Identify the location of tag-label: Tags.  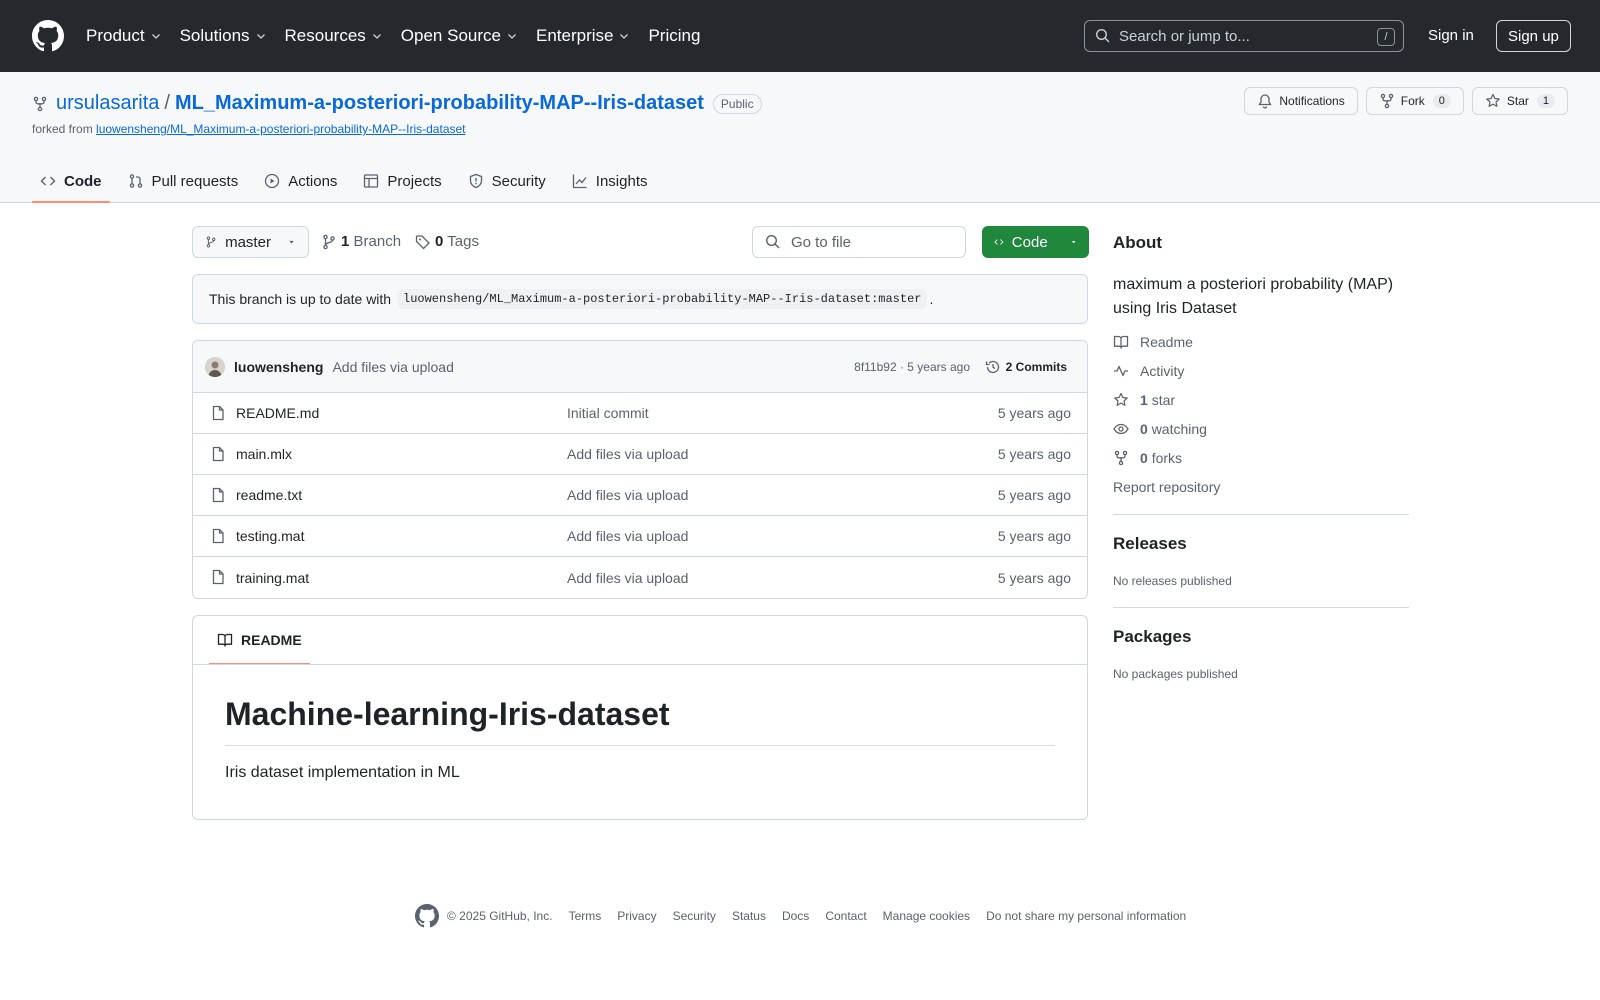
(463, 241).